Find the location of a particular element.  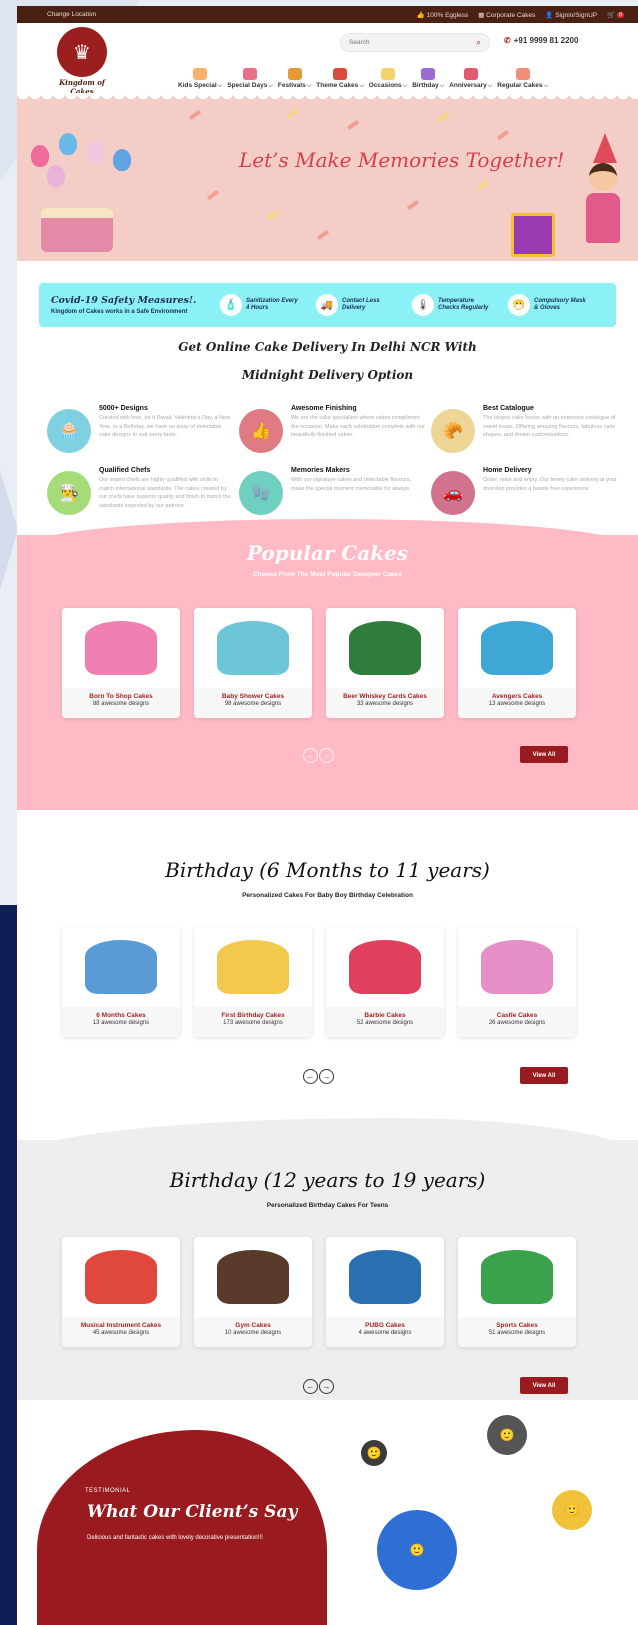

cake-card: Avengers Cakes 13 awesome designs is located at coordinates (517, 663).